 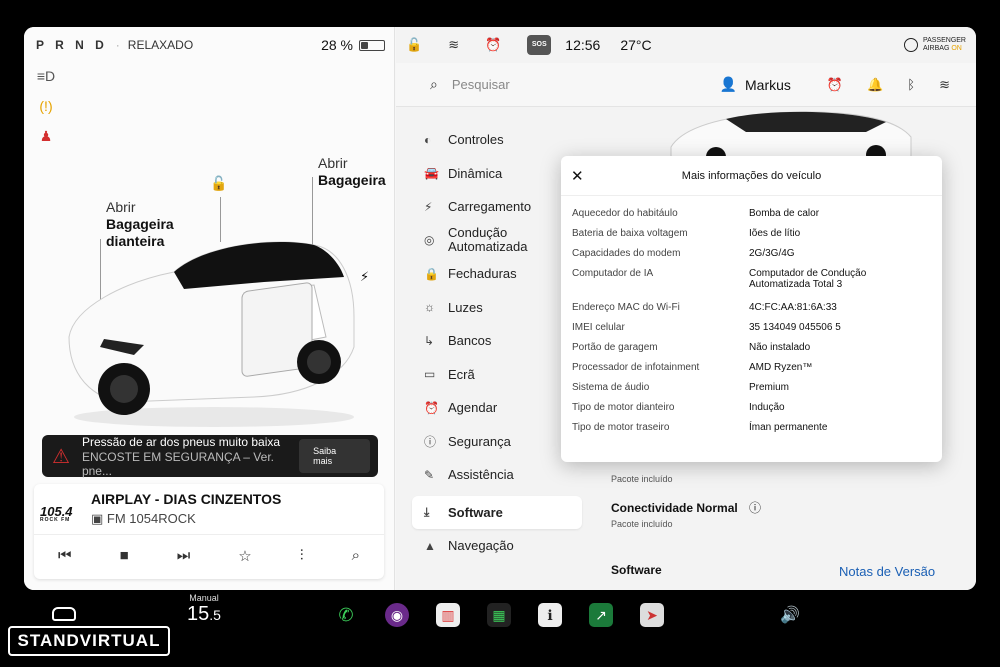 I want to click on favorite-star-icon: ☆, so click(x=244, y=556).